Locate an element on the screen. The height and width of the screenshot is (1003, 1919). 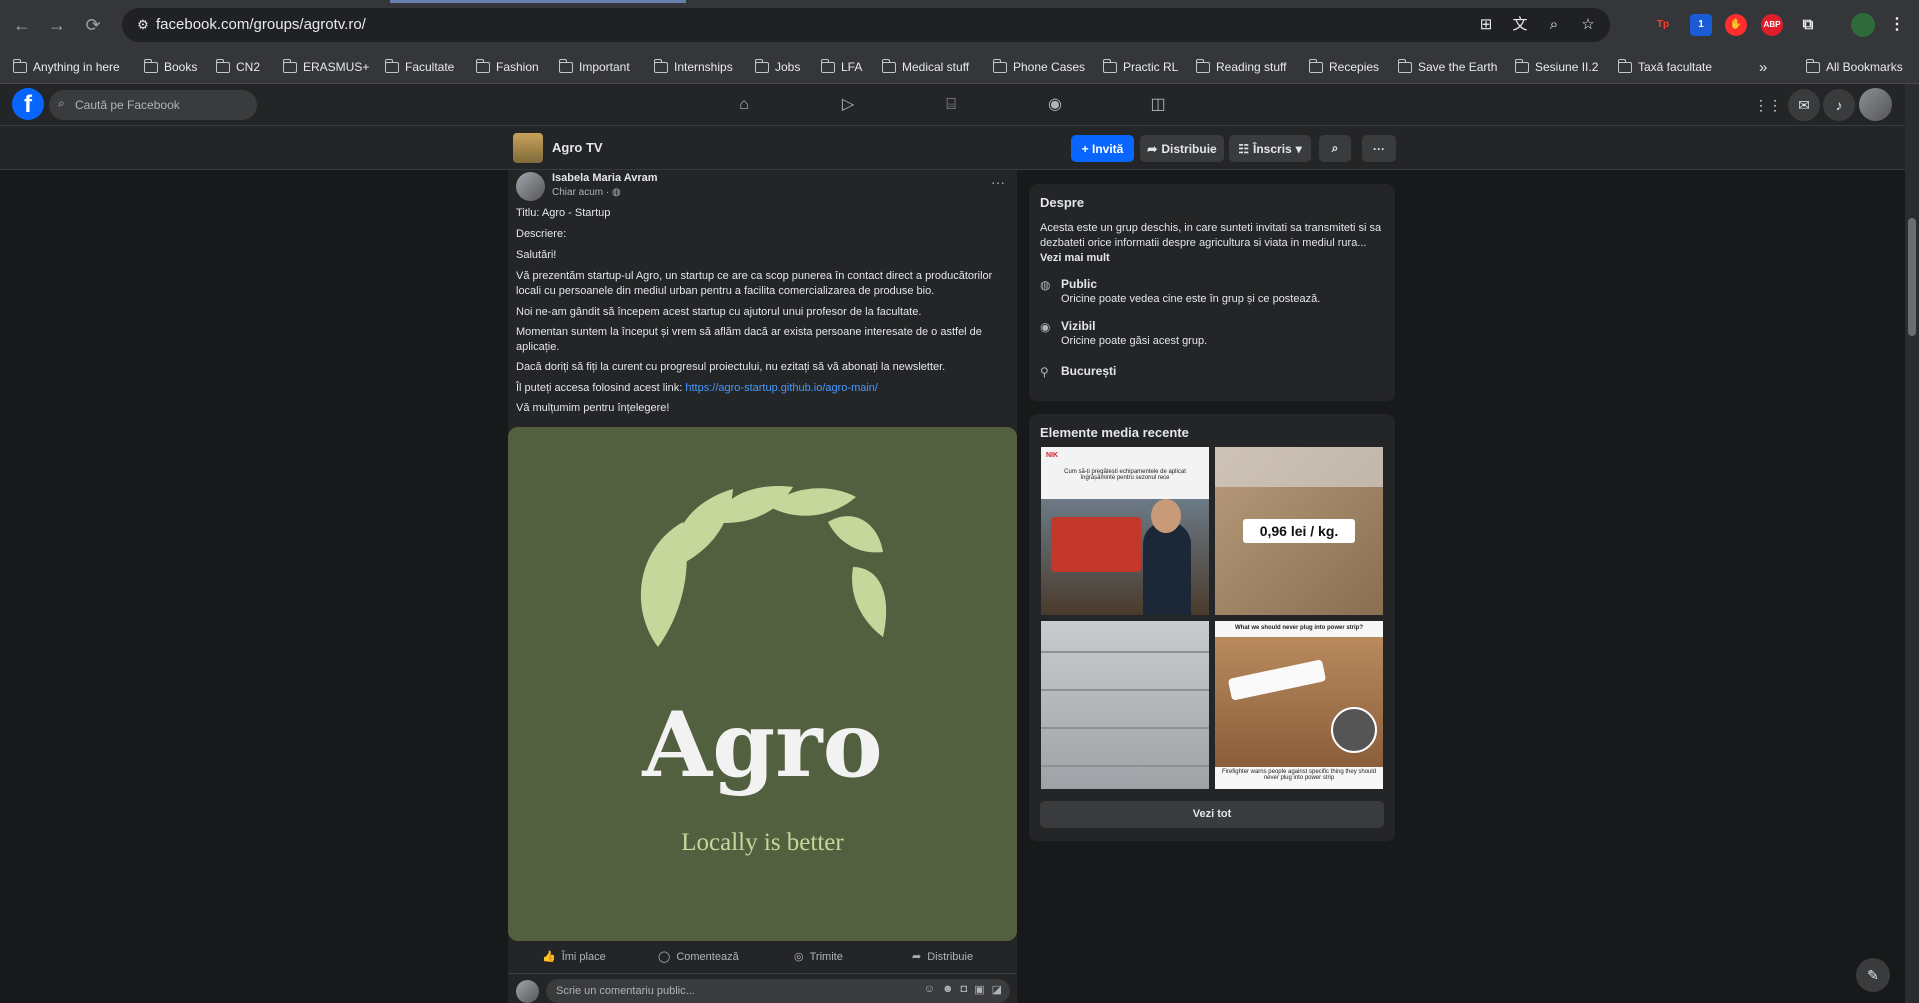
price-label: 0,96 lei / kg. is located at coordinates (1299, 531).